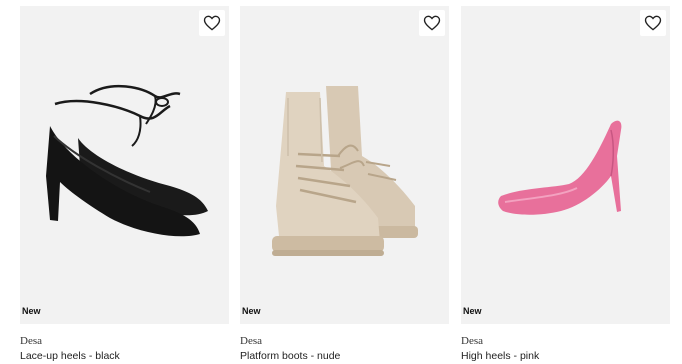  What do you see at coordinates (345, 171) in the screenshot?
I see `platform-boots-image` at bounding box center [345, 171].